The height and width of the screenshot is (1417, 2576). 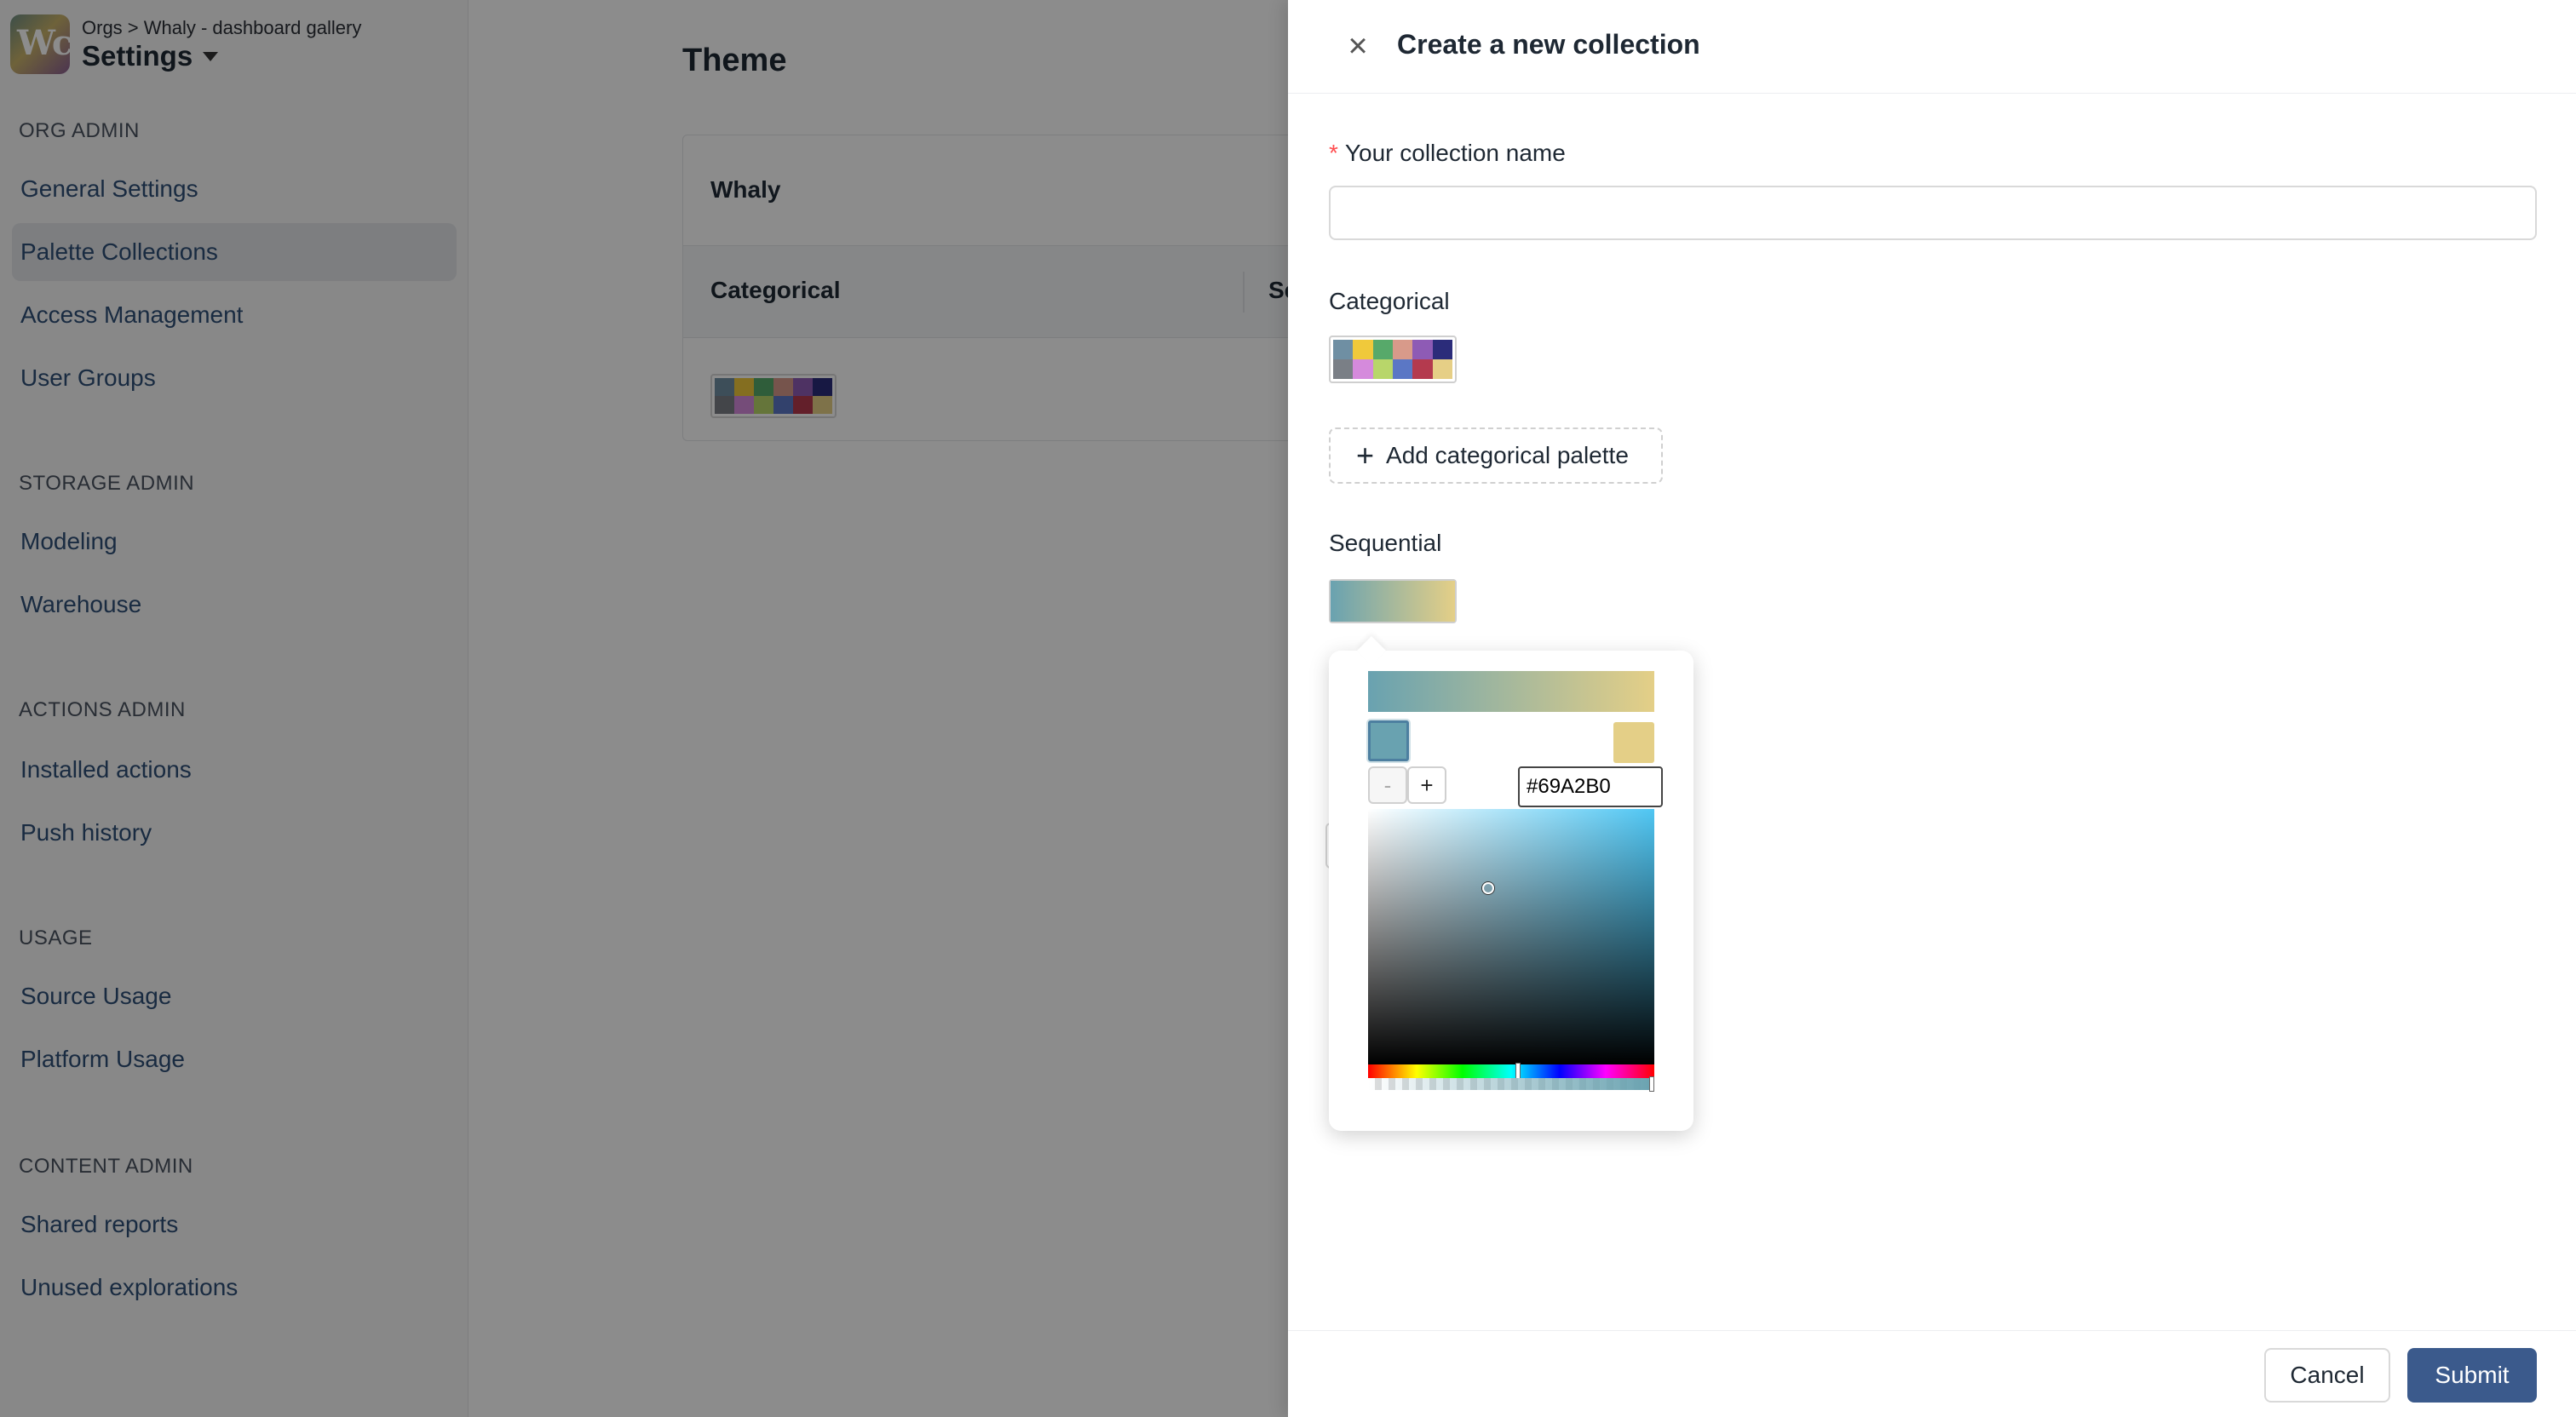 I want to click on hue-slider-handle, so click(x=1518, y=1071).